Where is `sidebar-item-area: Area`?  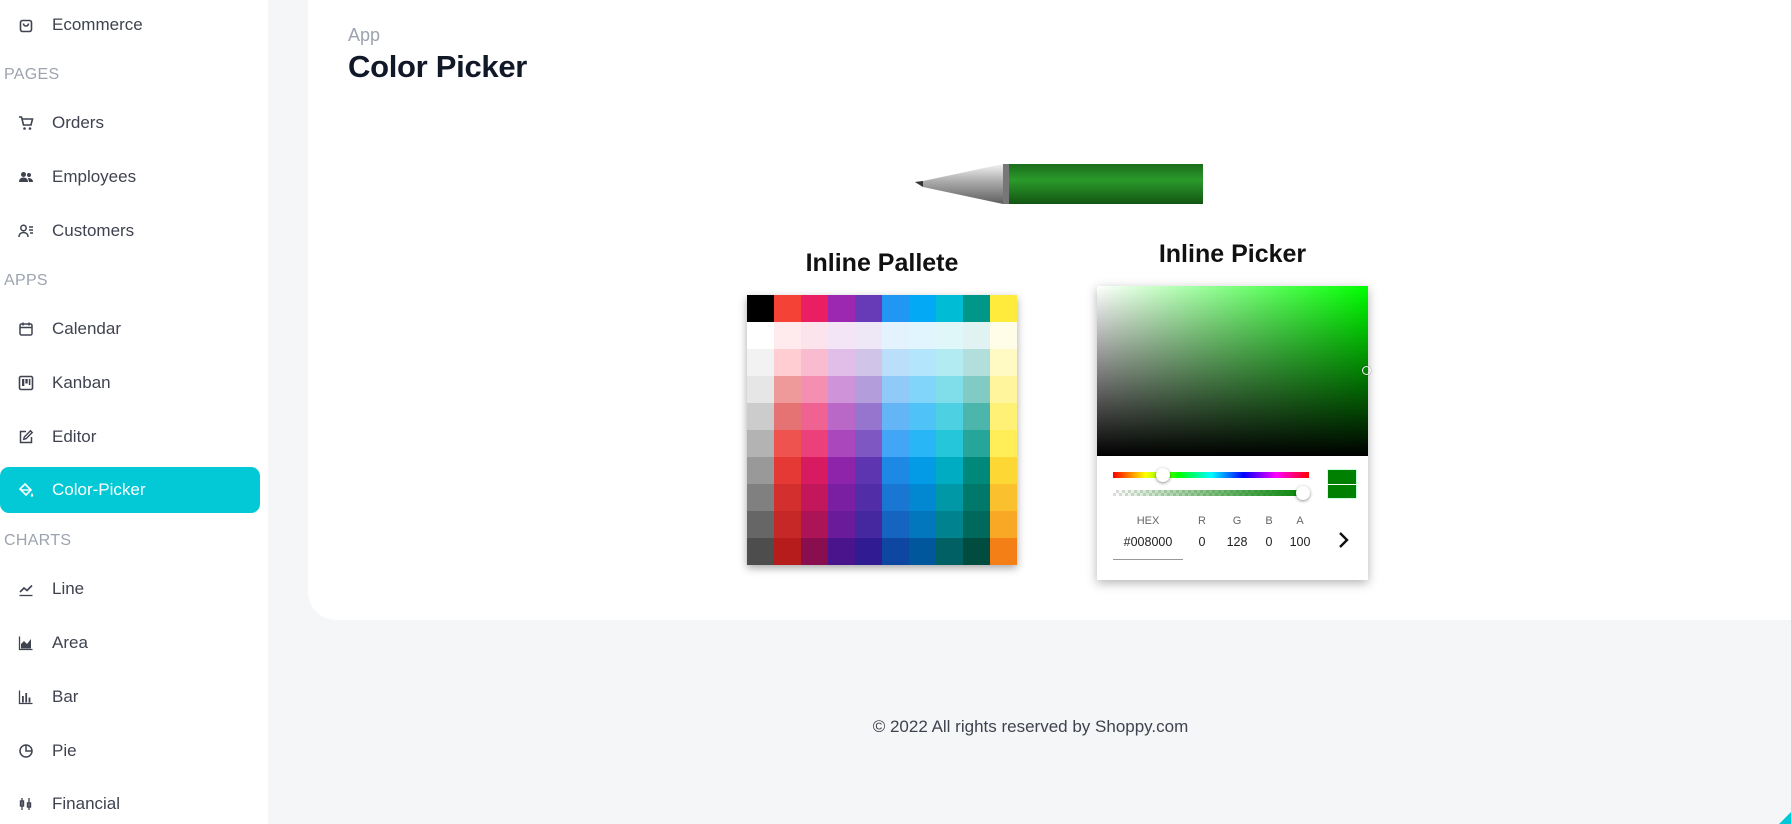 sidebar-item-area: Area is located at coordinates (130, 643).